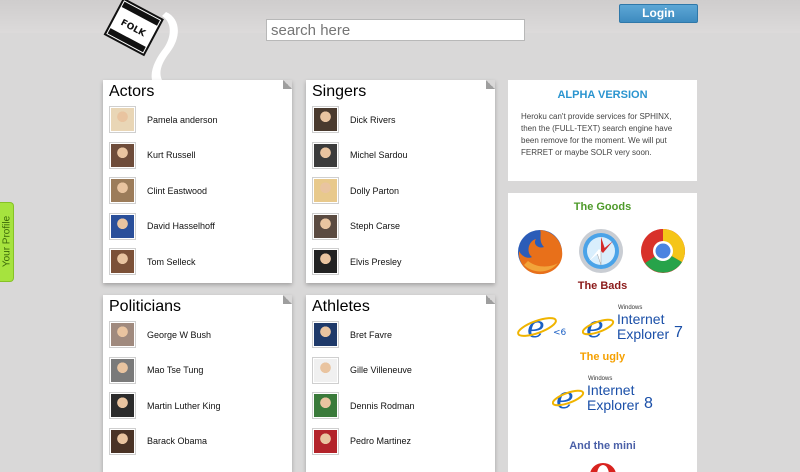 The width and height of the screenshot is (800, 472). What do you see at coordinates (641, 319) in the screenshot?
I see `ie7-internet-label: Internet` at bounding box center [641, 319].